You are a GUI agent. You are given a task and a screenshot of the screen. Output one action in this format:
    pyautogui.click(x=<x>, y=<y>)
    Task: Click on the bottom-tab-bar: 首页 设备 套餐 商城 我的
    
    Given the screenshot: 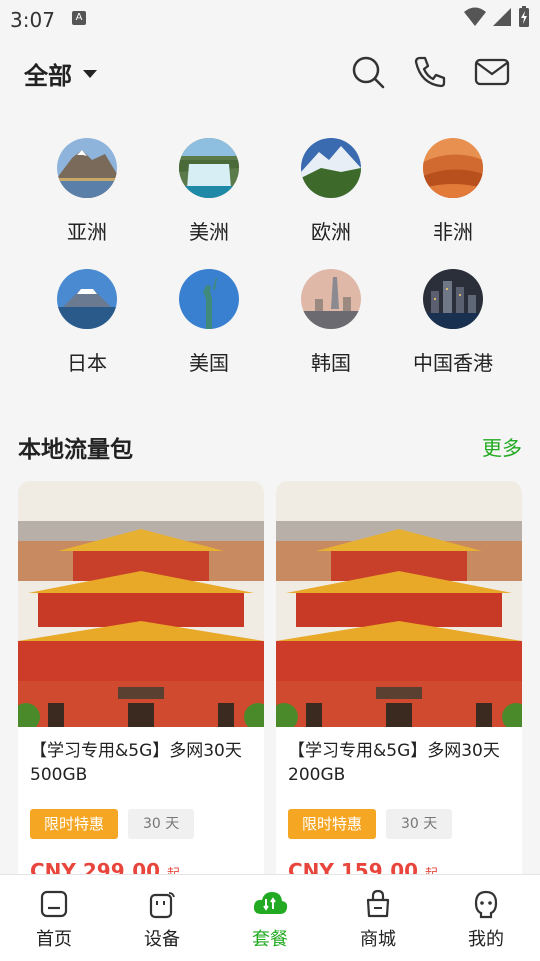 What is the action you would take?
    pyautogui.click(x=270, y=917)
    